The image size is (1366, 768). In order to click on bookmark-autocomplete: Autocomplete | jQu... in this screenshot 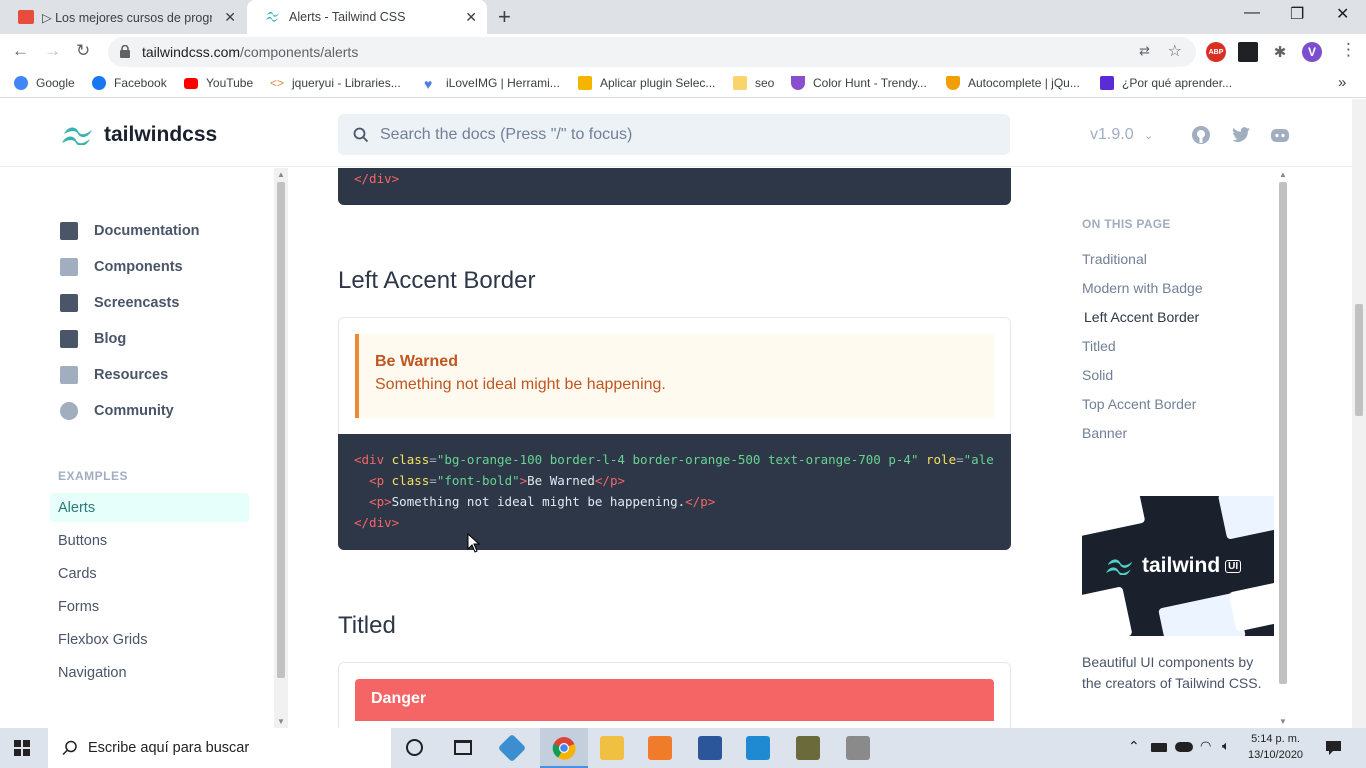, I will do `click(1013, 83)`.